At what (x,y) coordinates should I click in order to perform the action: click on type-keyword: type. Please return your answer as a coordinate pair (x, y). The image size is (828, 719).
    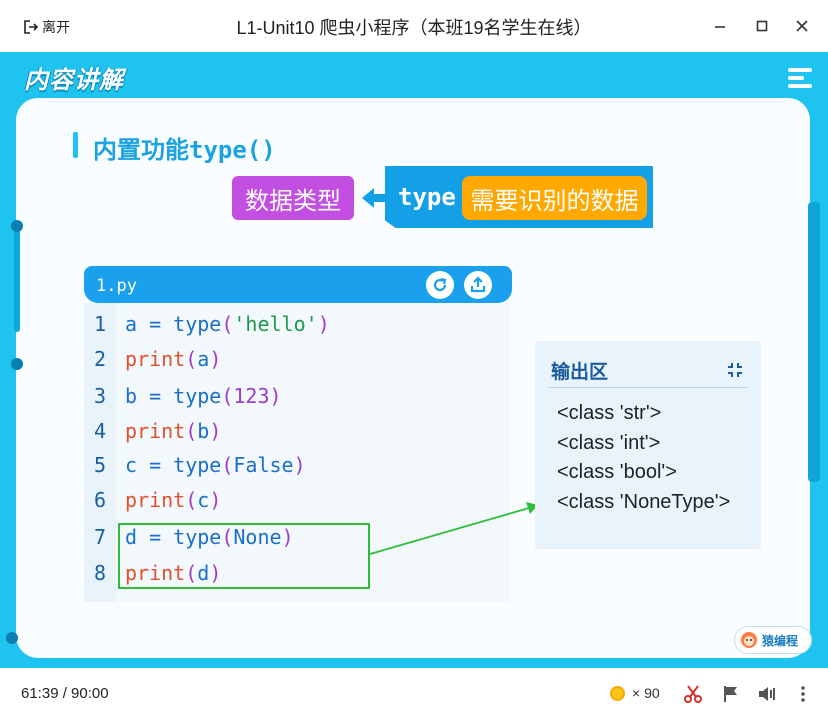
    Looking at the image, I should click on (427, 197).